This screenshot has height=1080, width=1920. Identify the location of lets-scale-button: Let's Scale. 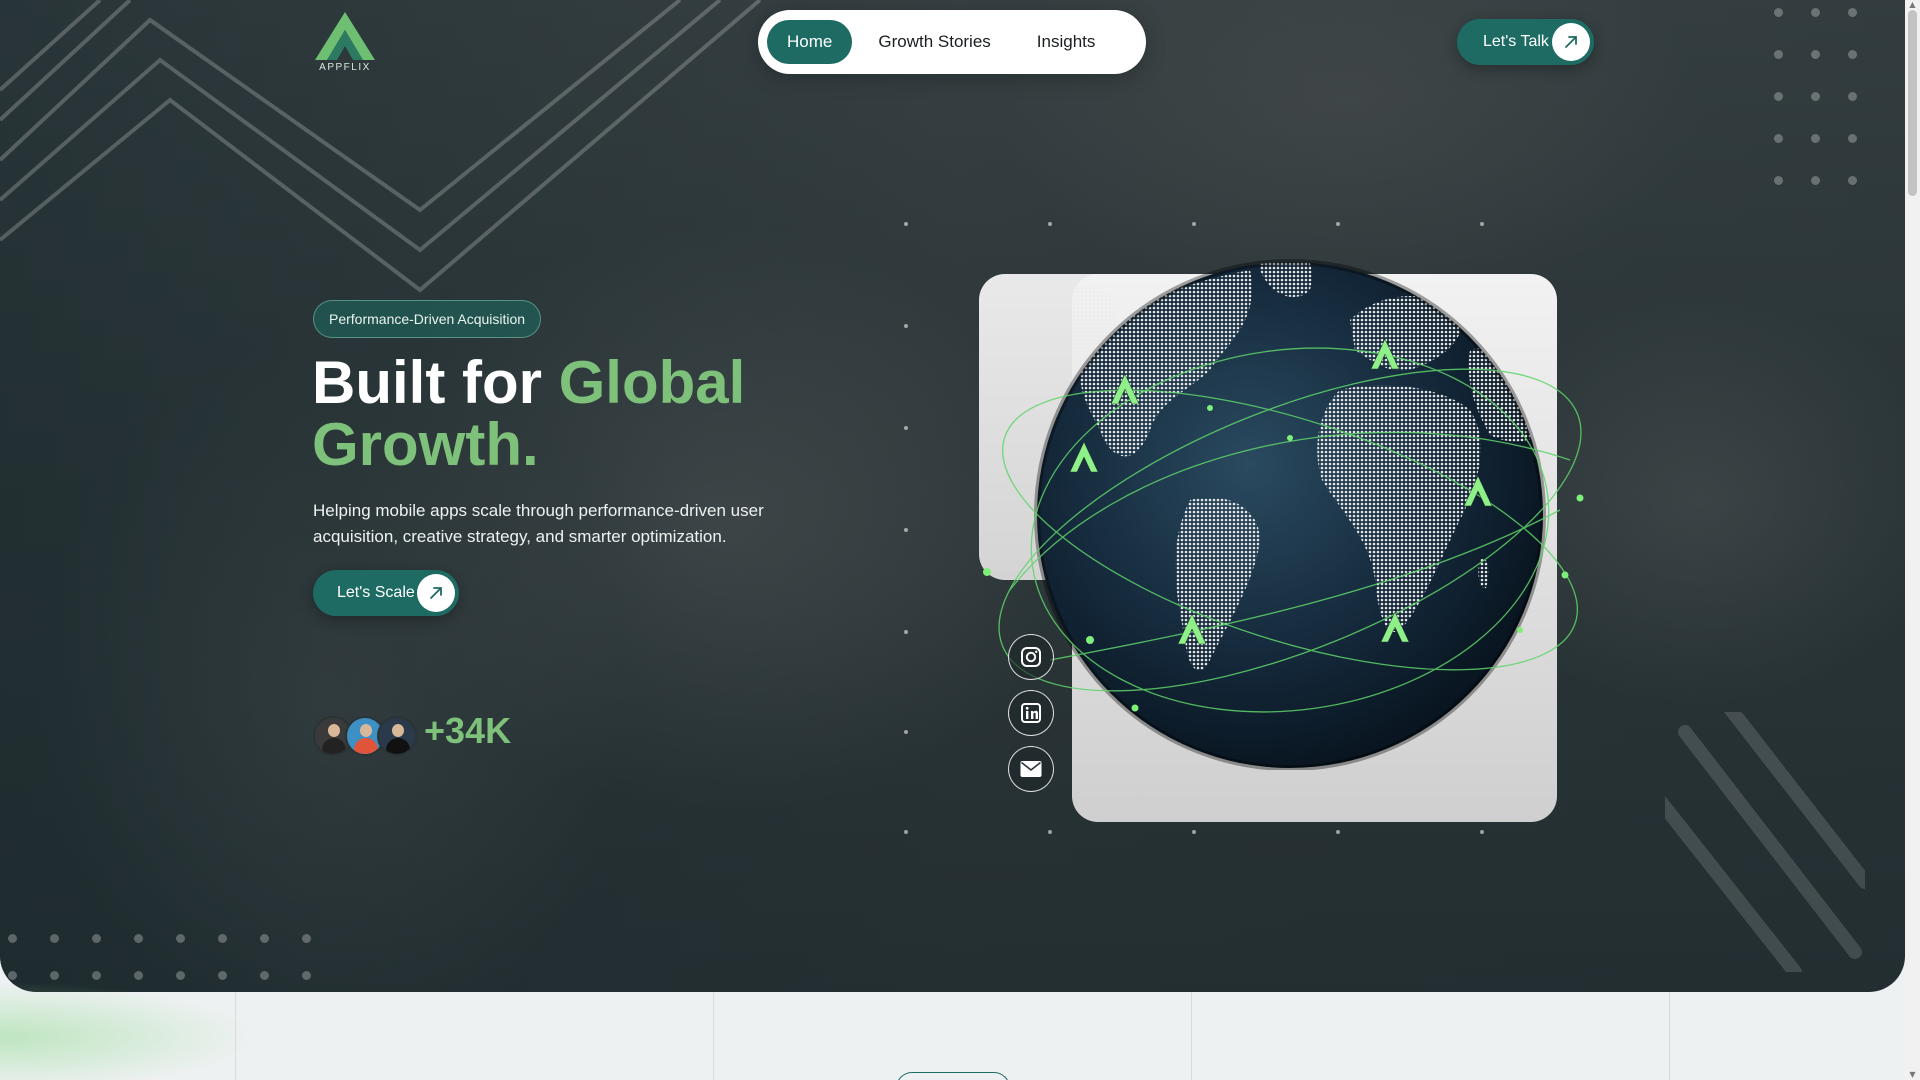
(386, 593).